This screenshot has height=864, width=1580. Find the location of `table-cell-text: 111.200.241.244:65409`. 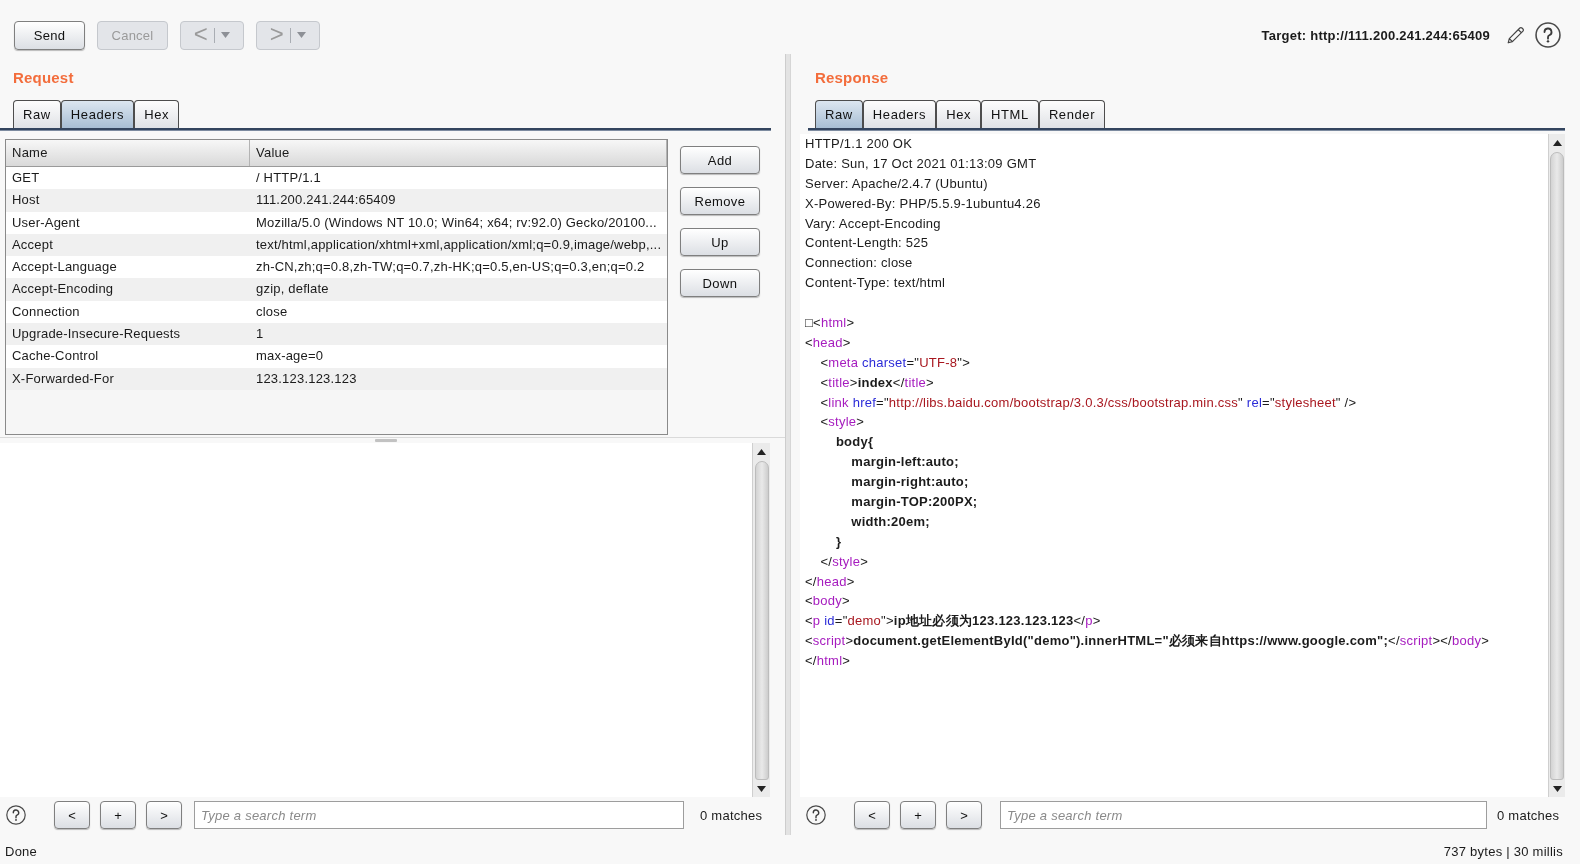

table-cell-text: 111.200.241.244:65409 is located at coordinates (326, 200).